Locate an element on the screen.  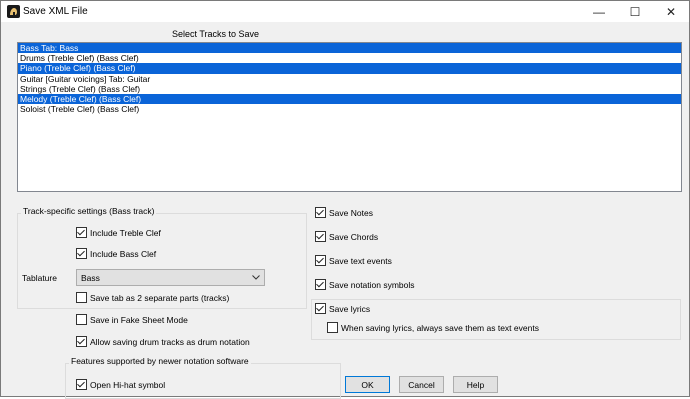
help-button: Help is located at coordinates (475, 384).